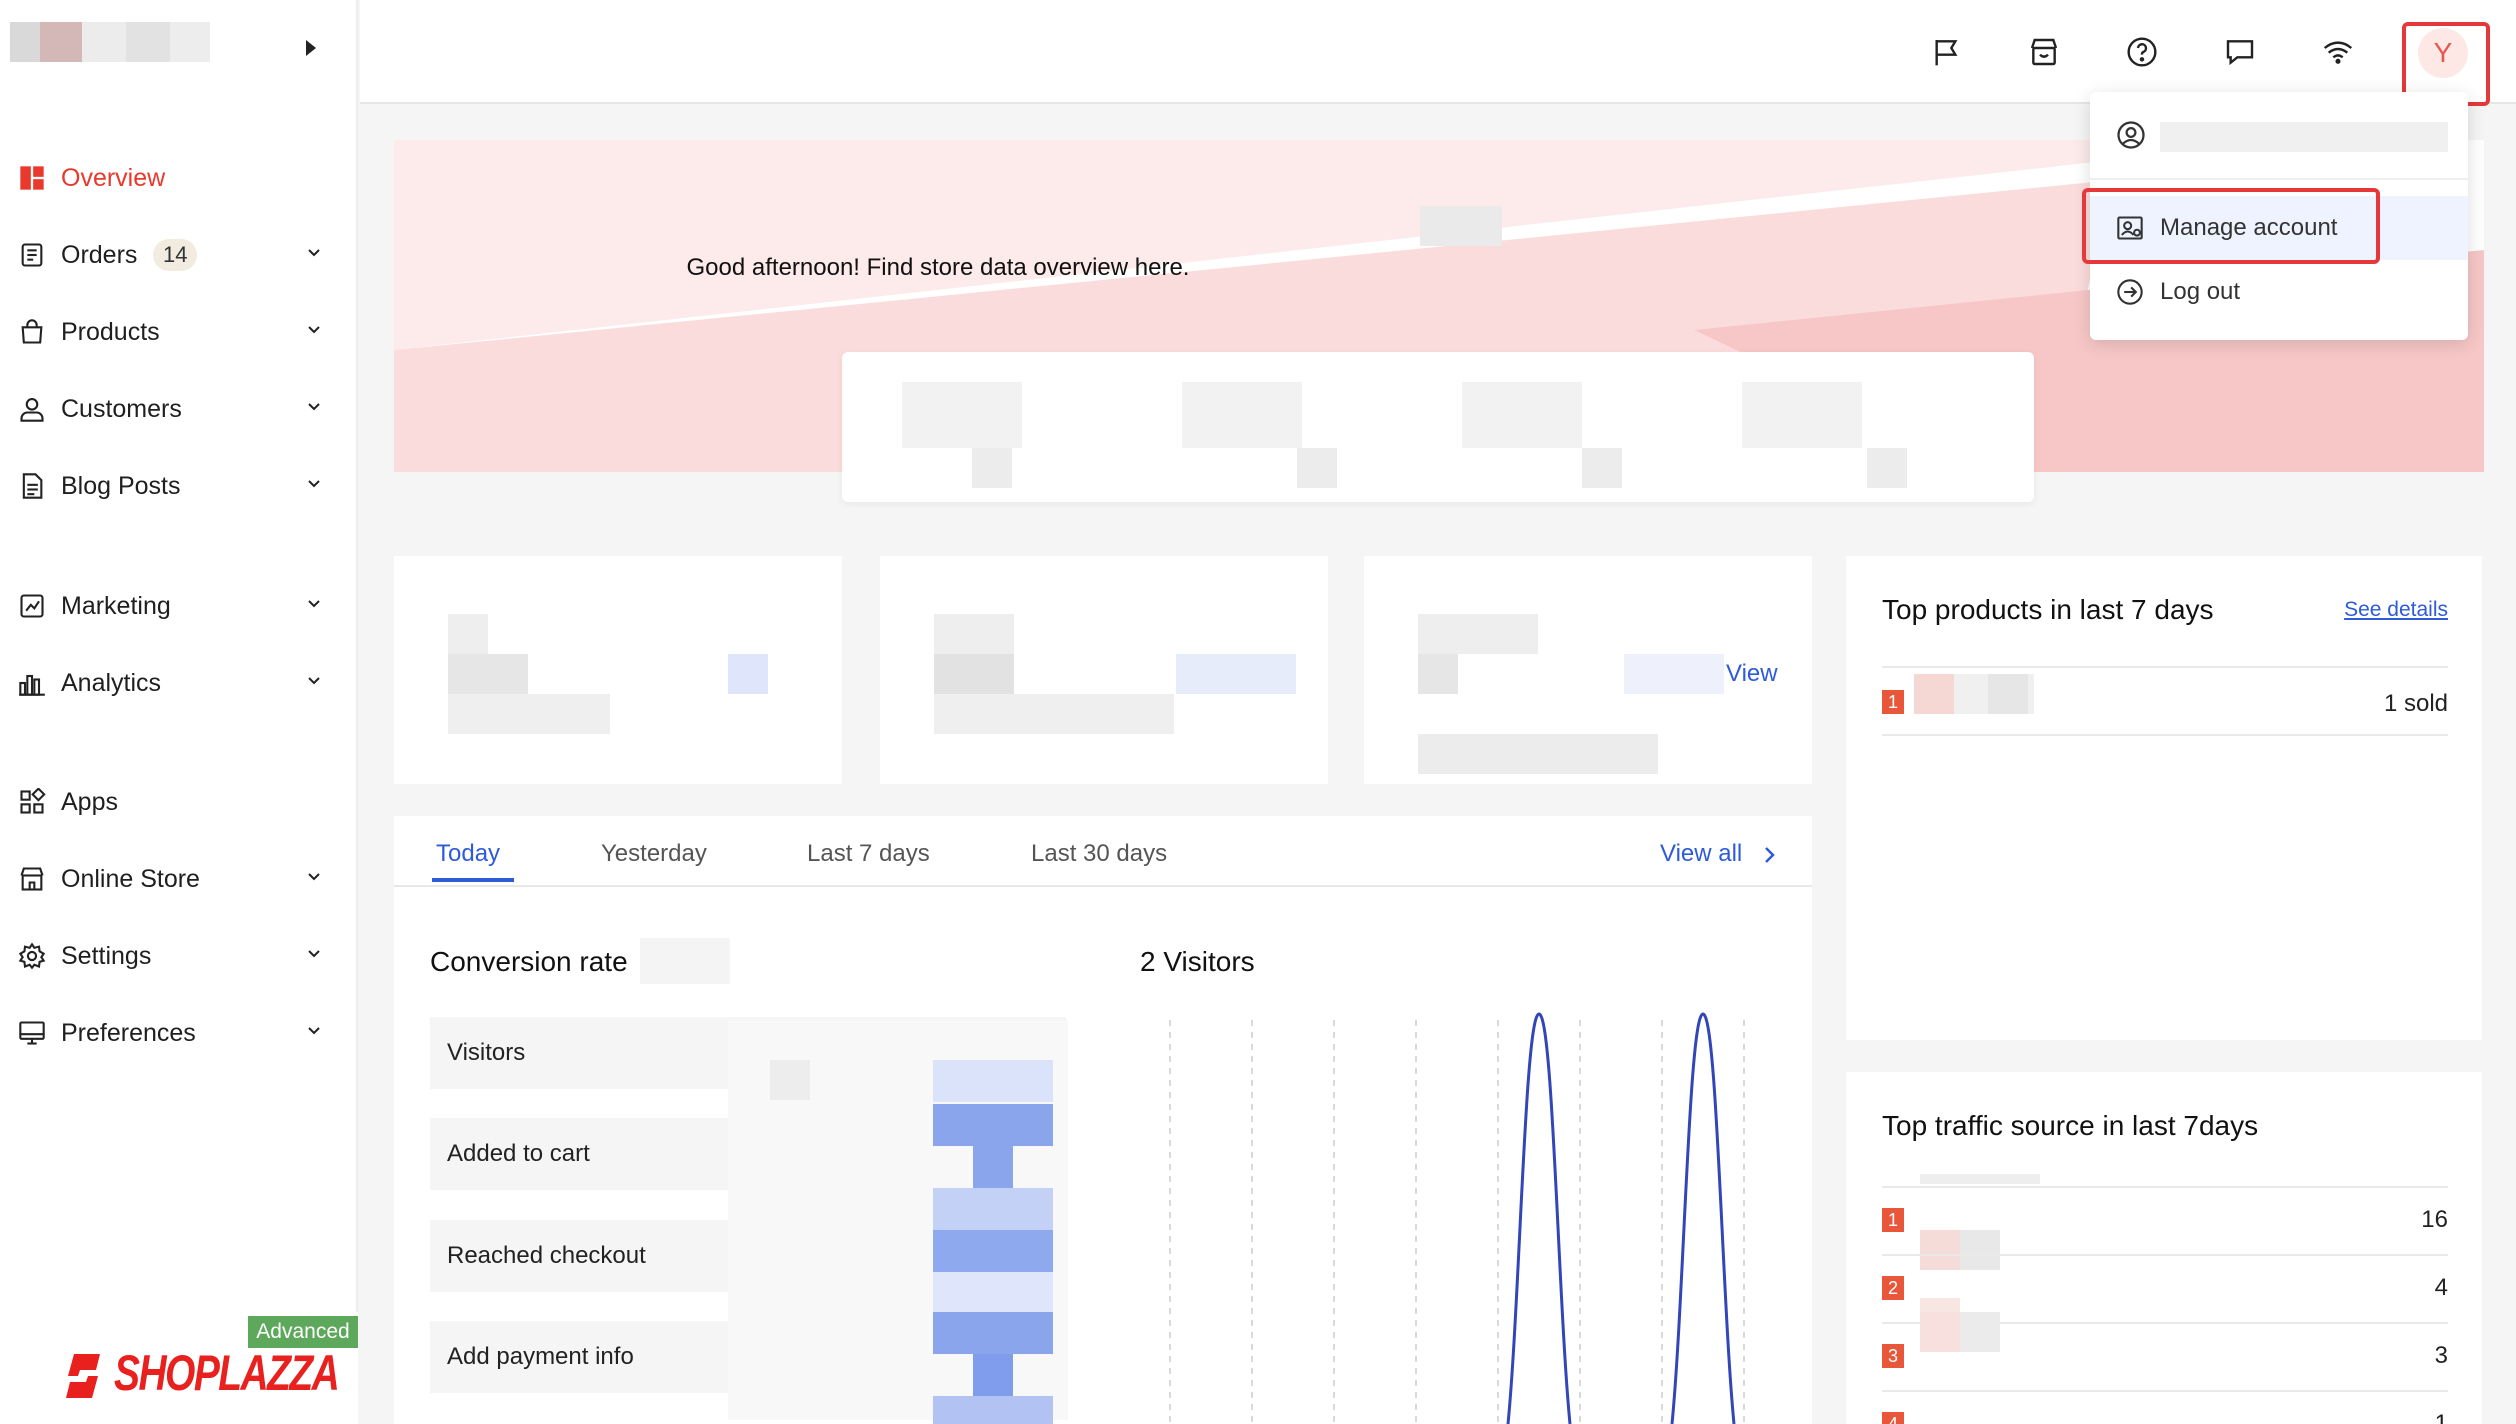  What do you see at coordinates (2441, 1417) in the screenshot?
I see `traffic-value: 1` at bounding box center [2441, 1417].